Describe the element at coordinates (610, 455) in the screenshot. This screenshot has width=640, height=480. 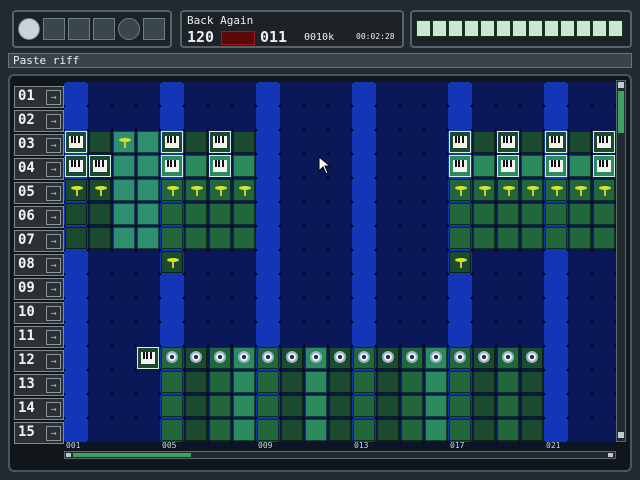
I see `scroll-right-icon` at that location.